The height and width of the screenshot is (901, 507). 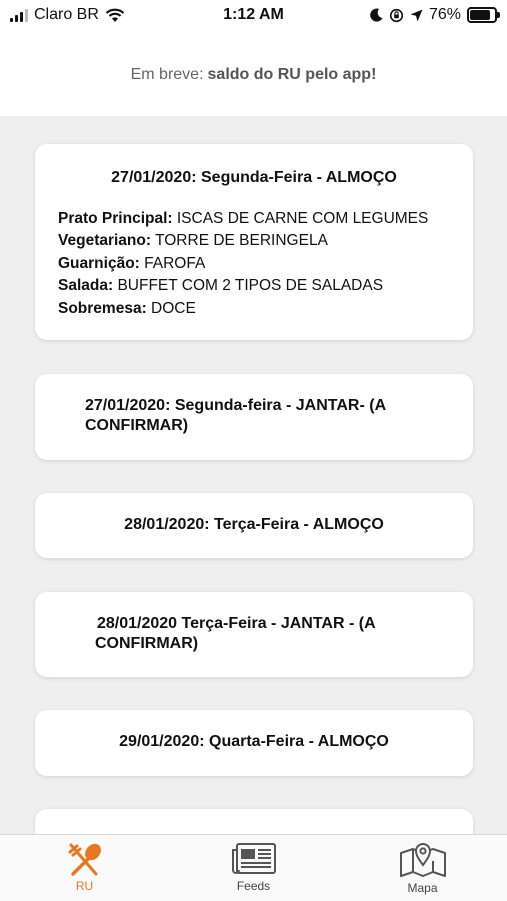 I want to click on detail-line: Vegetariano: TORRE DE BERINGELA, so click(x=265, y=241).